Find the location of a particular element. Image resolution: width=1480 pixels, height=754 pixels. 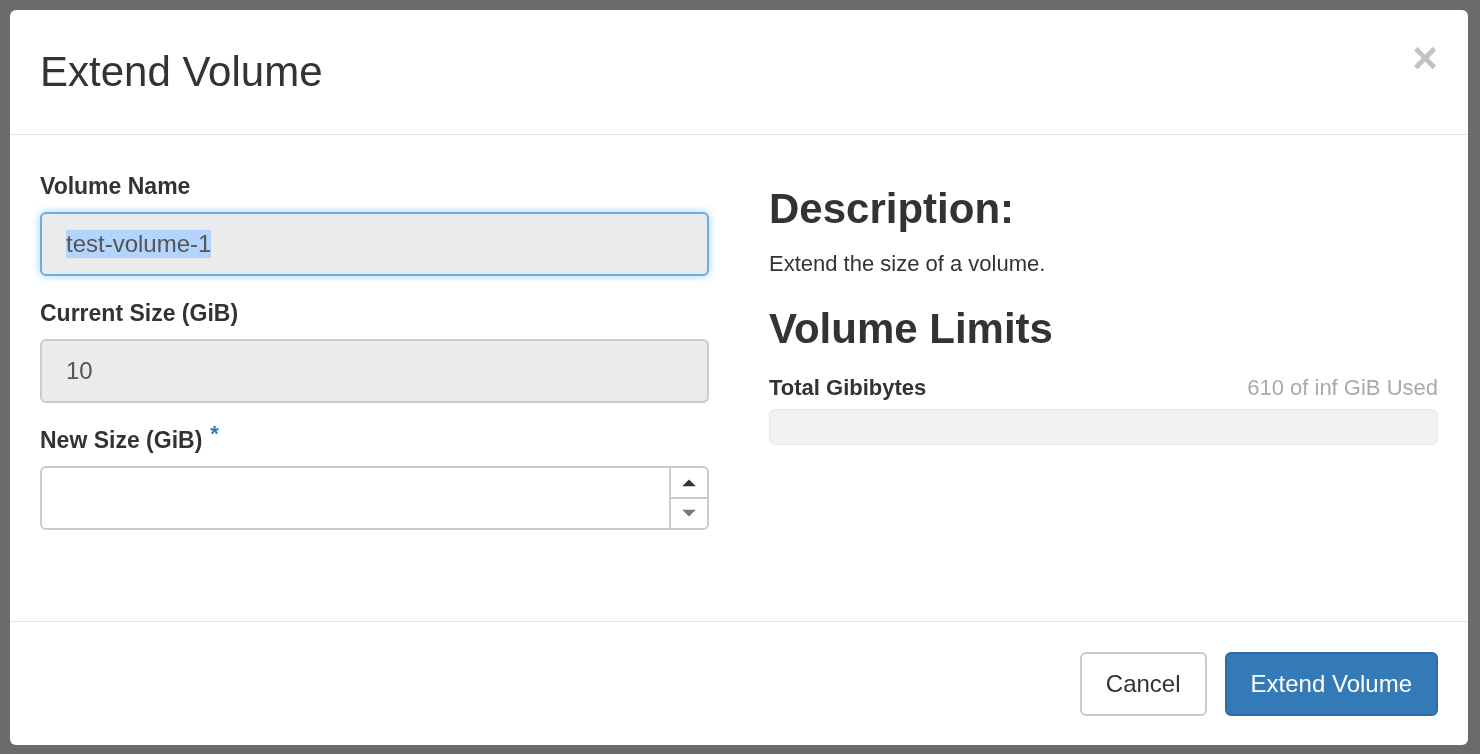

cancel-button: Cancel is located at coordinates (1143, 683).